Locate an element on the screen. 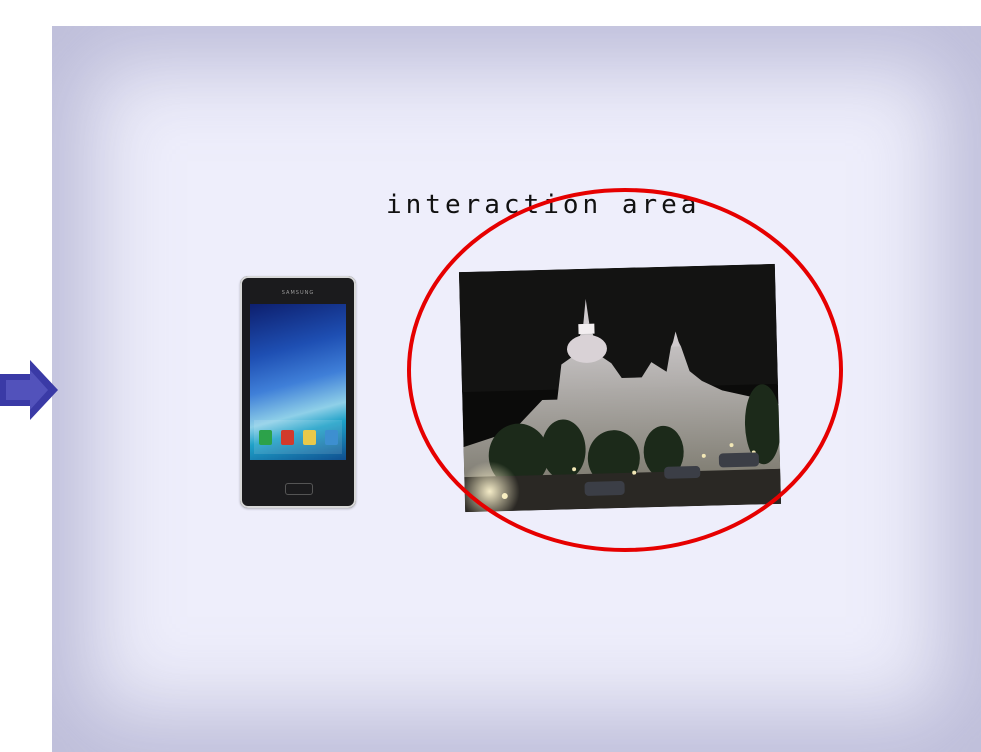 The height and width of the screenshot is (752, 981). phone-home-button is located at coordinates (299, 489).